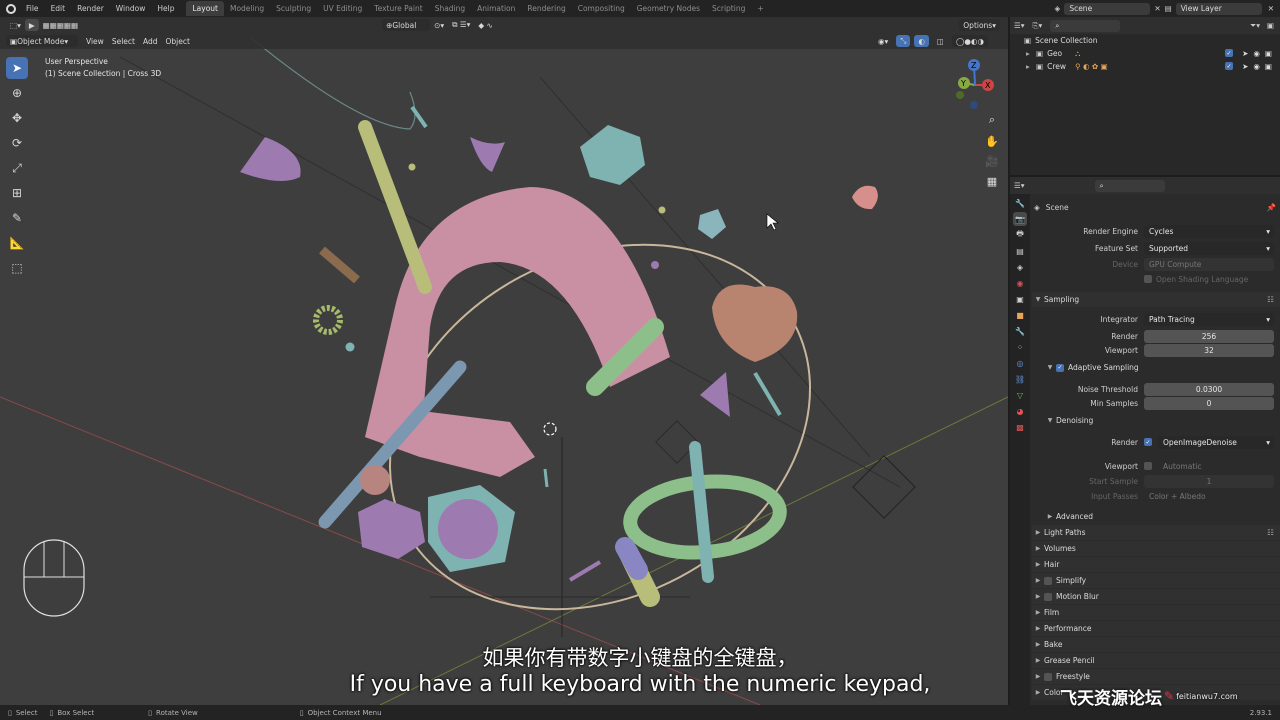 The width and height of the screenshot is (1280, 720). I want to click on denoising-header: ▼ Denoising, so click(1156, 420).